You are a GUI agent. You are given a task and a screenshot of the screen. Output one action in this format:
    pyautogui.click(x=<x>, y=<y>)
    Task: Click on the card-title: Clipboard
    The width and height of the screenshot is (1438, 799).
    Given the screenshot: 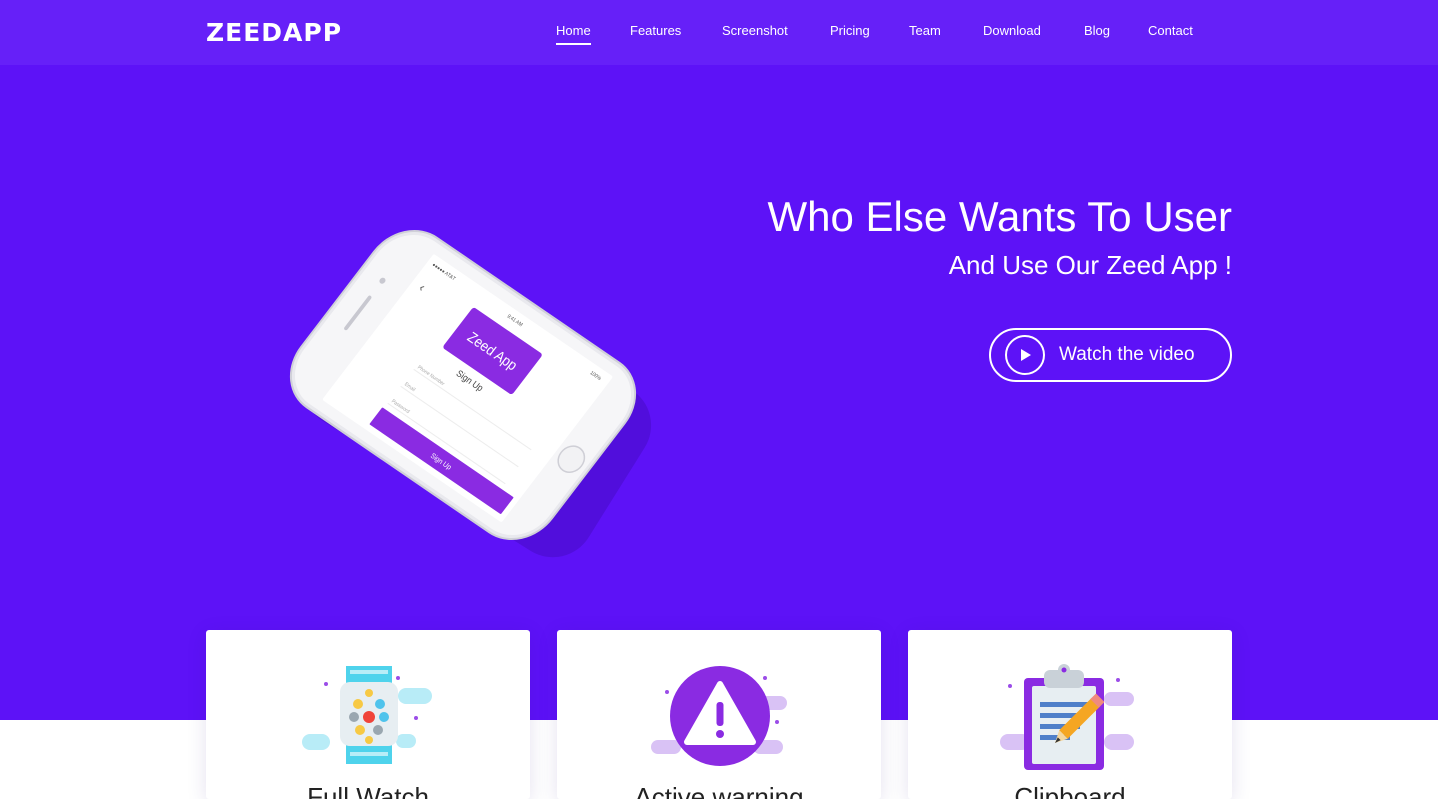 What is the action you would take?
    pyautogui.click(x=1070, y=790)
    